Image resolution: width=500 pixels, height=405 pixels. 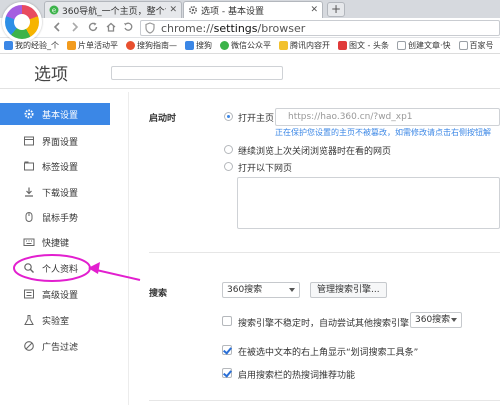 What do you see at coordinates (227, 373) in the screenshot?
I see `hot-words-checkbox` at bounding box center [227, 373].